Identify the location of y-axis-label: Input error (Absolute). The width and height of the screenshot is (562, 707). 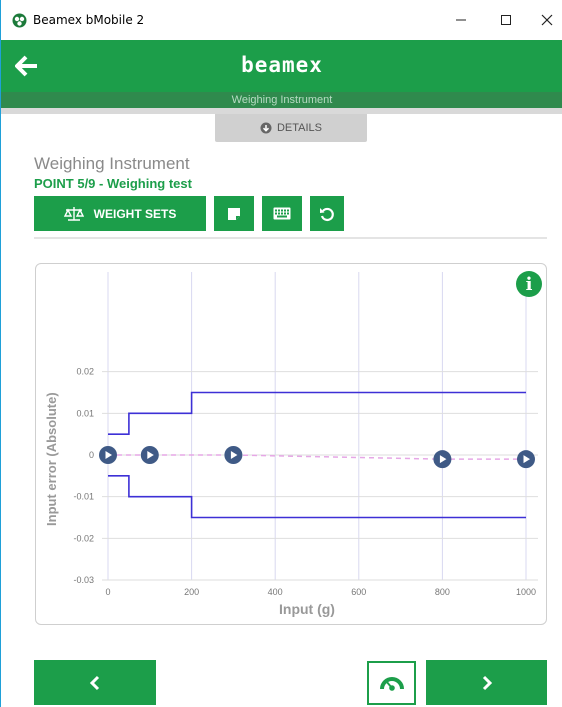
(51, 459).